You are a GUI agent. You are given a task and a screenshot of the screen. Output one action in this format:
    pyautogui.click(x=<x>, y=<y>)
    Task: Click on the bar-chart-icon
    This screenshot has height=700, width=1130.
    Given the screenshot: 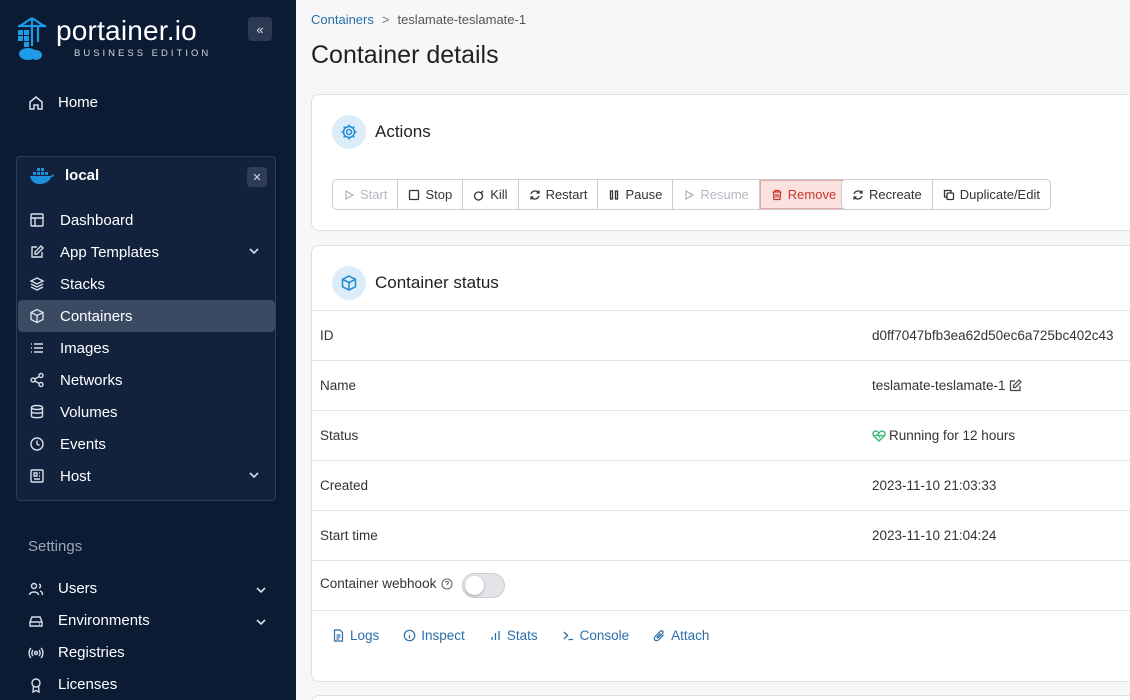 What is the action you would take?
    pyautogui.click(x=495, y=635)
    